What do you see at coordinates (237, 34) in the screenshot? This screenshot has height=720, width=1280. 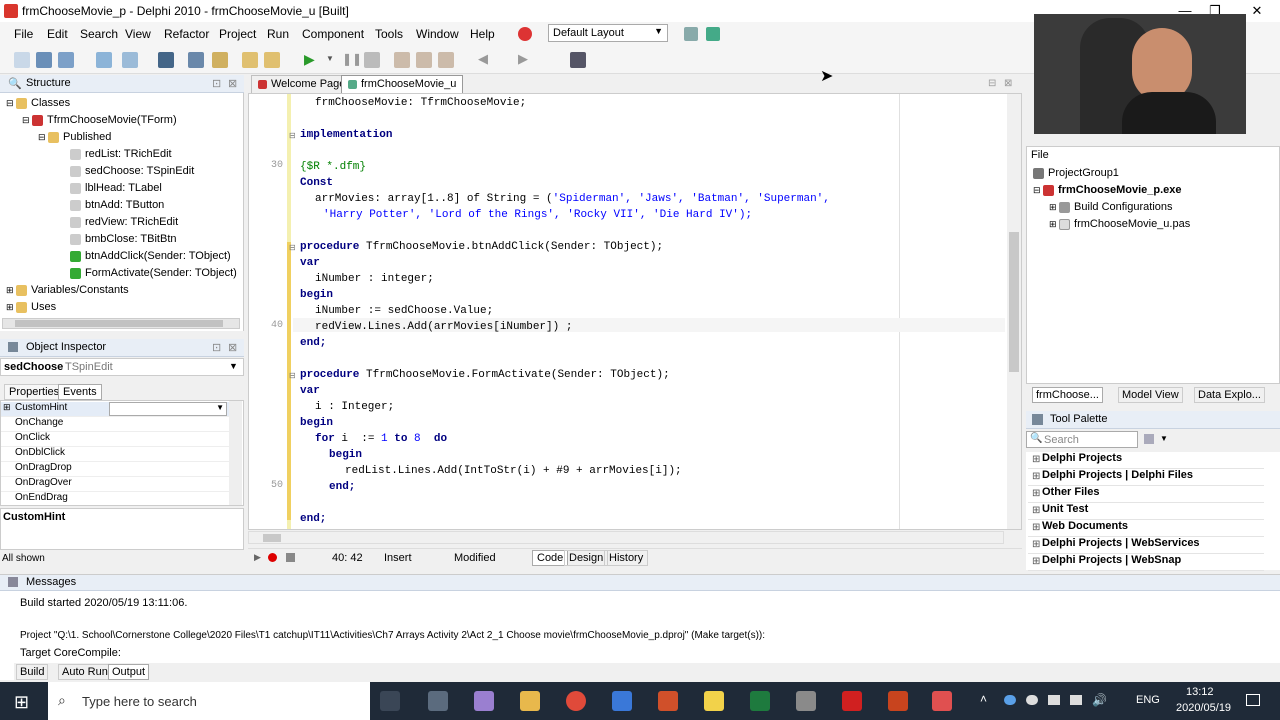 I see `menu-project: Project` at bounding box center [237, 34].